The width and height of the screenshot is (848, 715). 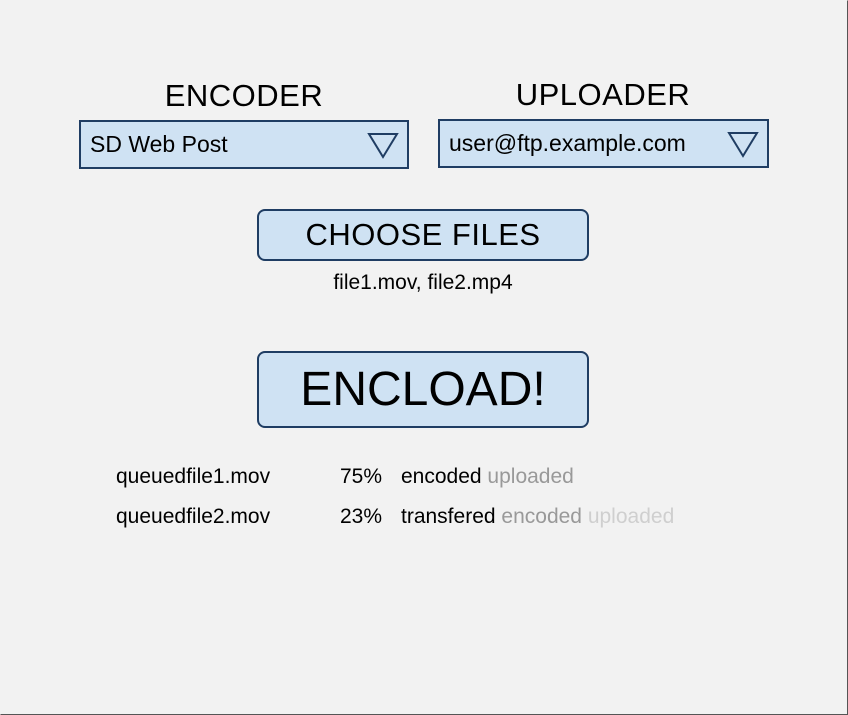 What do you see at coordinates (423, 235) in the screenshot?
I see `choose-files-button: CHOOSE FILES` at bounding box center [423, 235].